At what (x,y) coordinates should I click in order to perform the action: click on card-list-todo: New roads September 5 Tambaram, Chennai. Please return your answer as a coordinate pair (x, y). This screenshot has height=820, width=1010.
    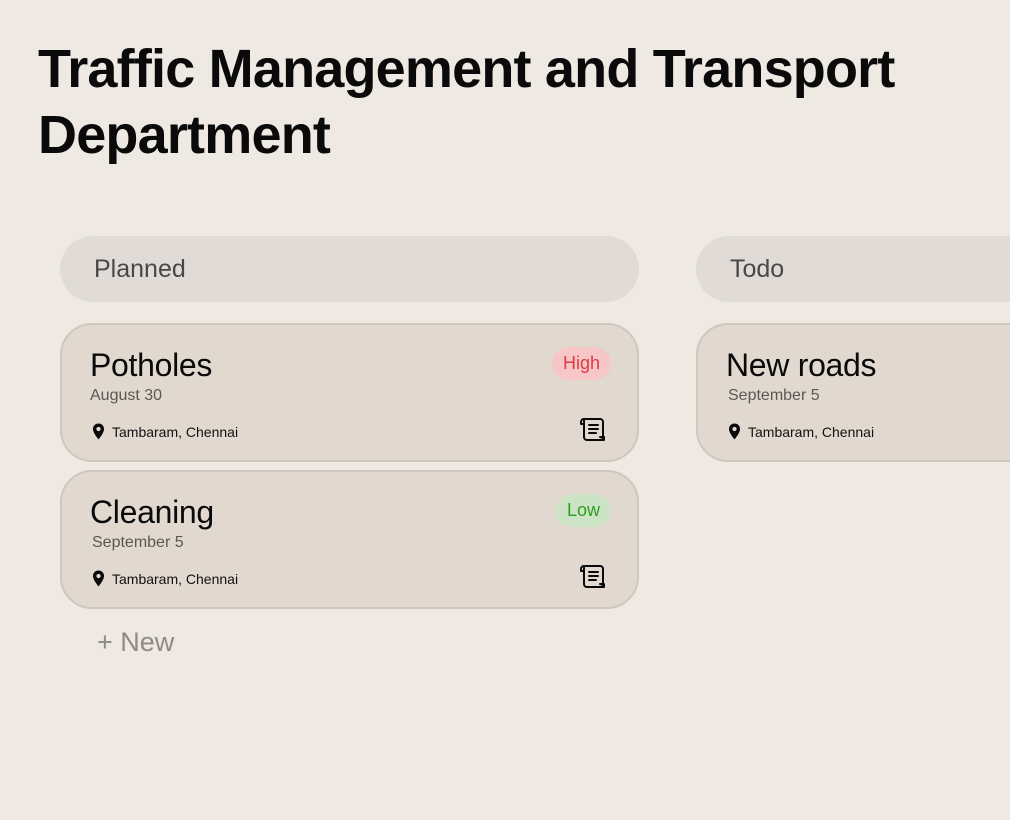
    Looking at the image, I should click on (853, 392).